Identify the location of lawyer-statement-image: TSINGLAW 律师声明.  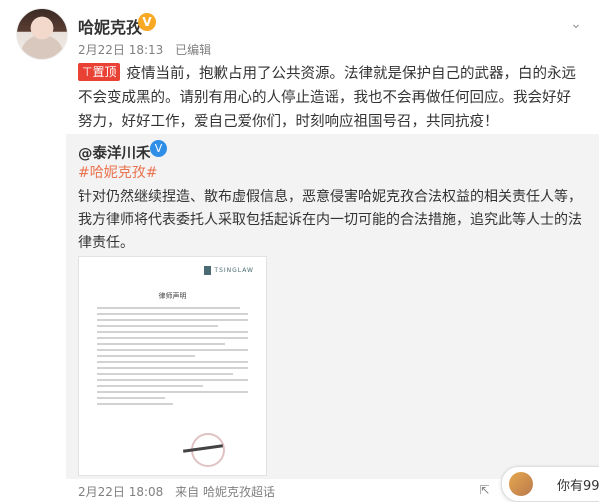
(172, 366).